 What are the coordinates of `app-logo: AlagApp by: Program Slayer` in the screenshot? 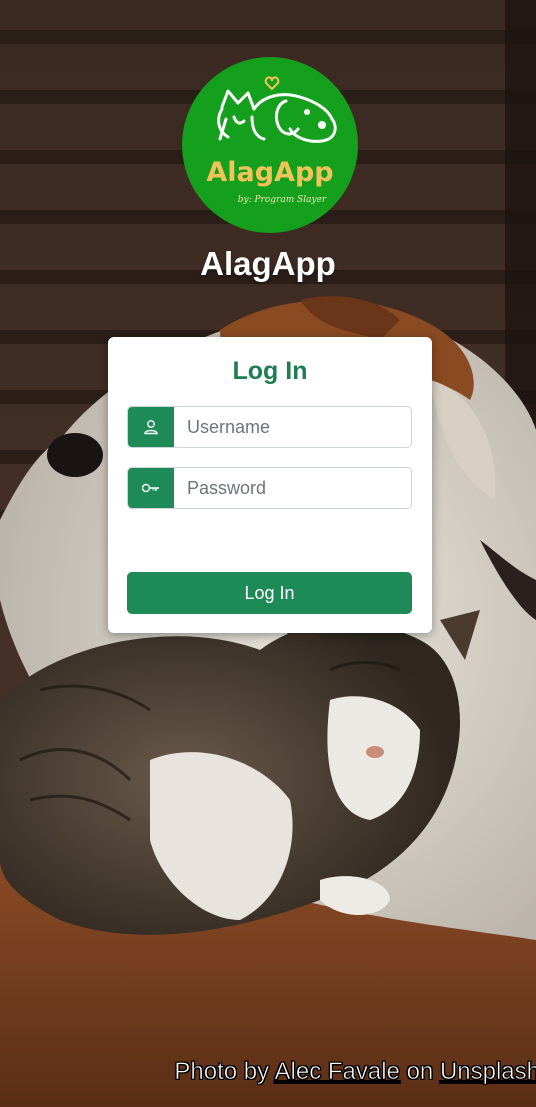 It's located at (270, 145).